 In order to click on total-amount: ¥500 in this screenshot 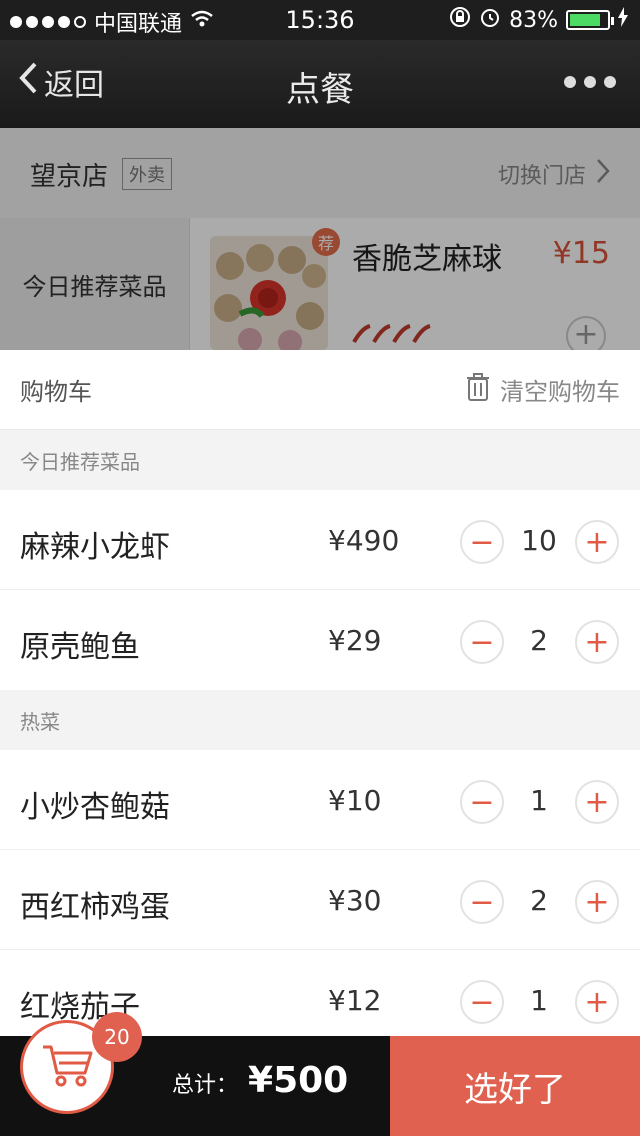, I will do `click(298, 1080)`.